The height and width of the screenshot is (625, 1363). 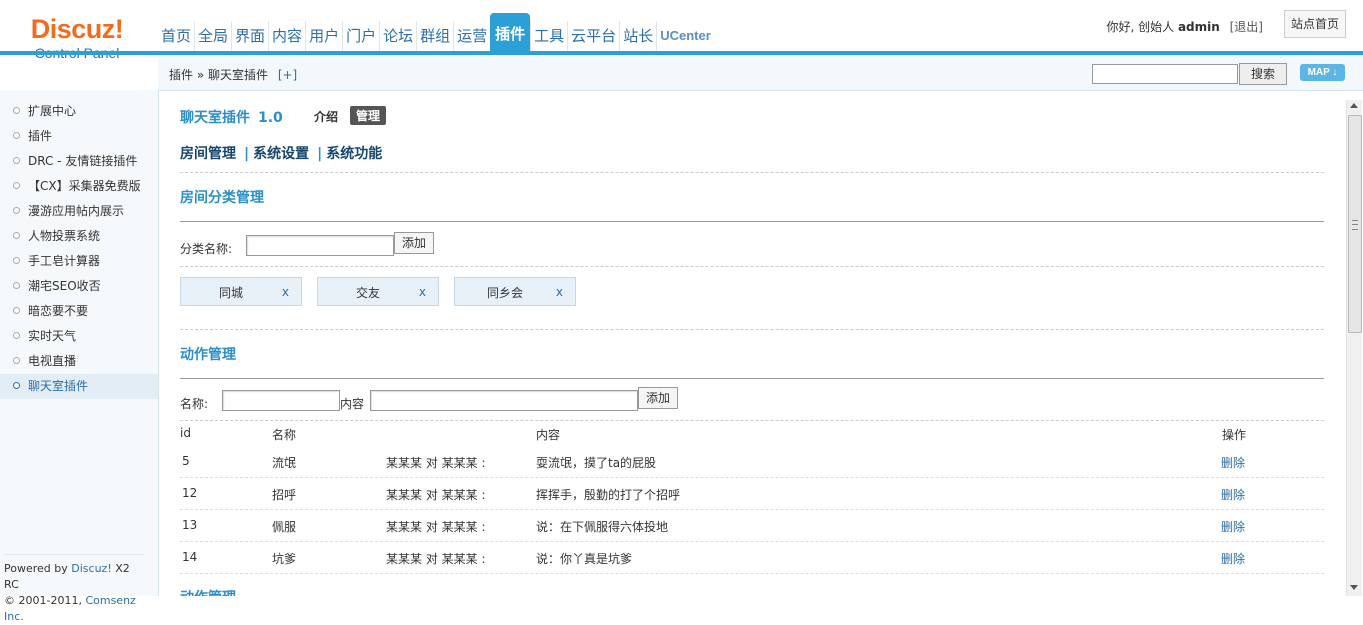 What do you see at coordinates (1322, 72) in the screenshot?
I see `map-button: MAP ↓` at bounding box center [1322, 72].